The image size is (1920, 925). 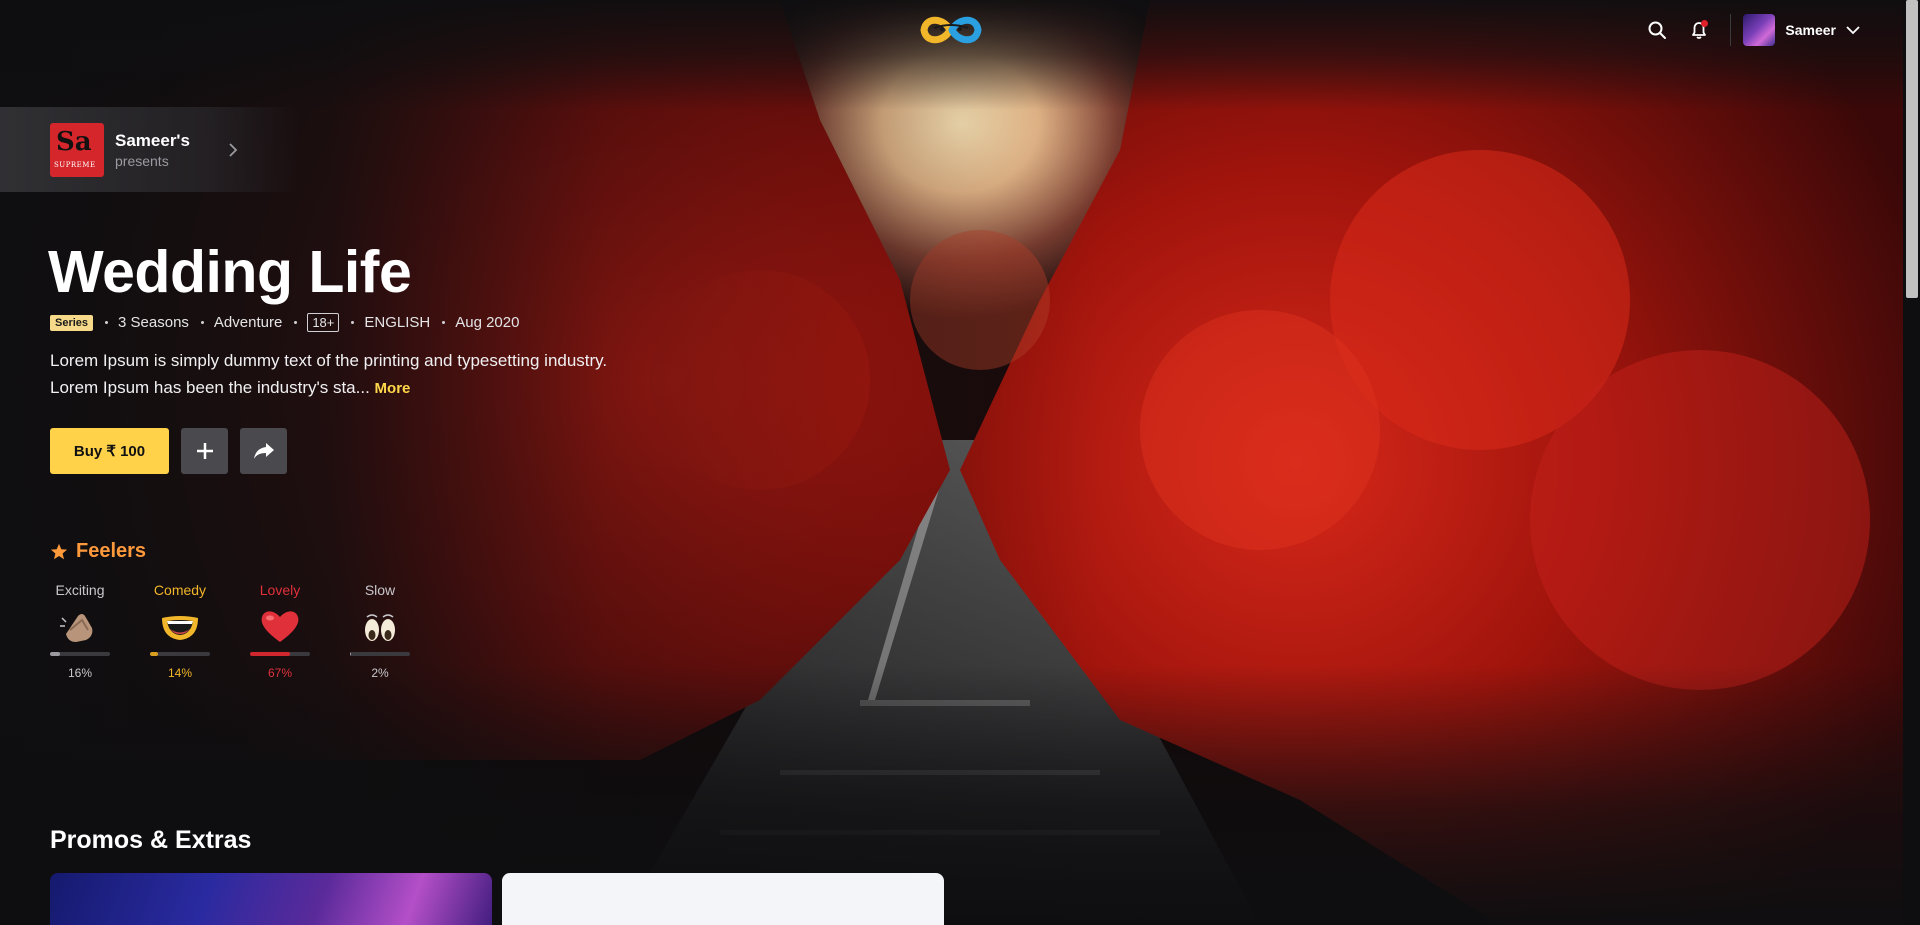 I want to click on plus-icon, so click(x=204, y=451).